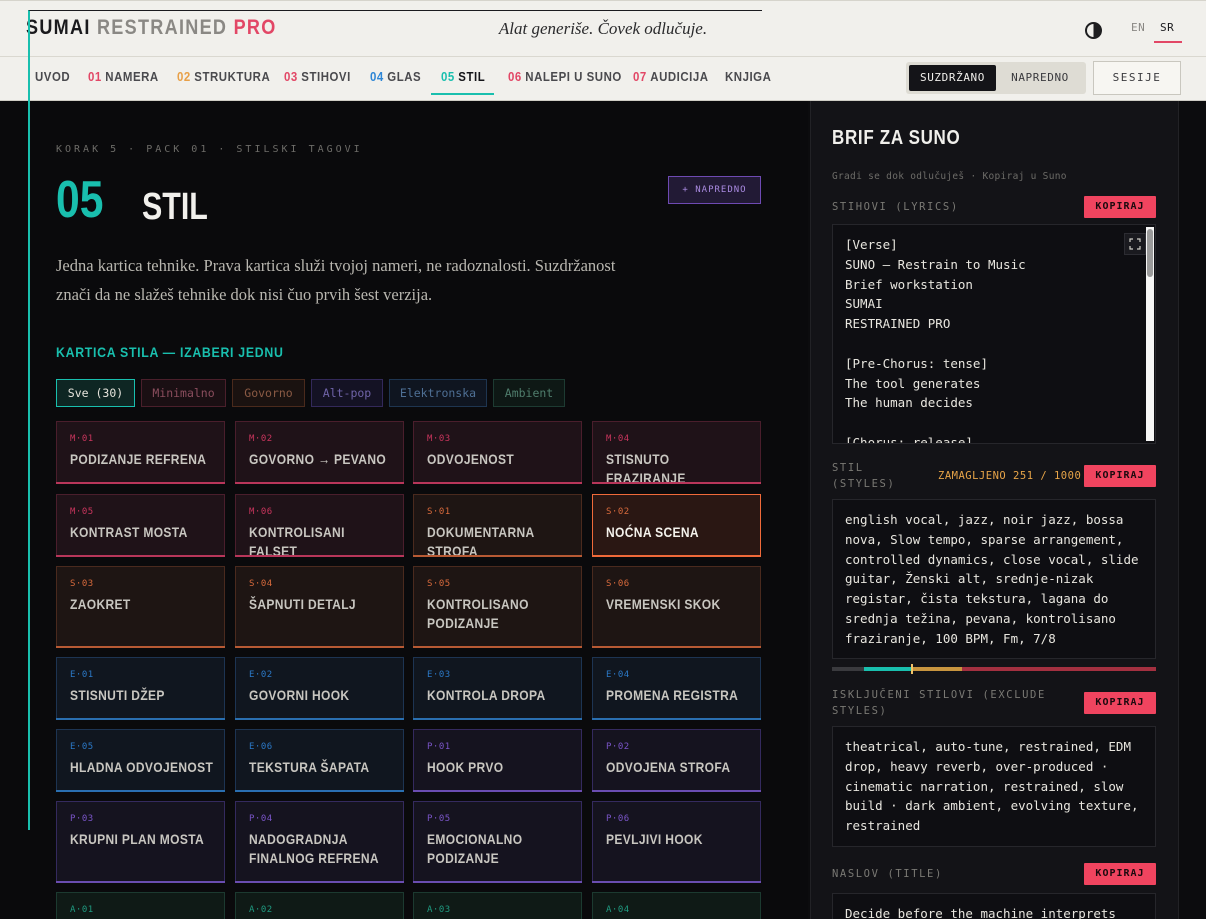 Image resolution: width=1206 pixels, height=919 pixels. I want to click on mode-toggle: SUZDRŽANO NAPREDNO, so click(996, 78).